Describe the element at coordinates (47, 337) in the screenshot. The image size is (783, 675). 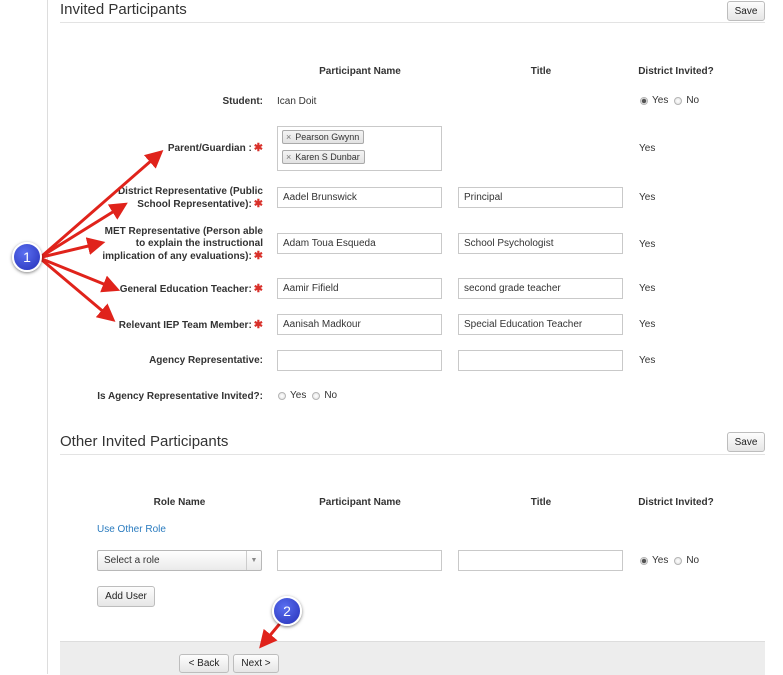
I see `content-left-border` at that location.